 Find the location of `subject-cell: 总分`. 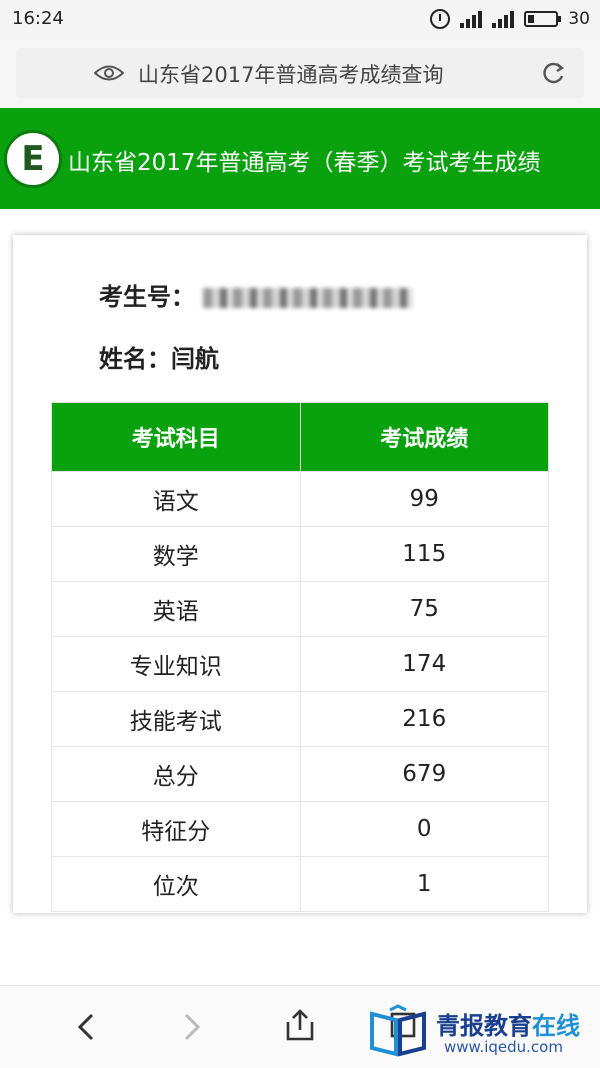

subject-cell: 总分 is located at coordinates (176, 774).